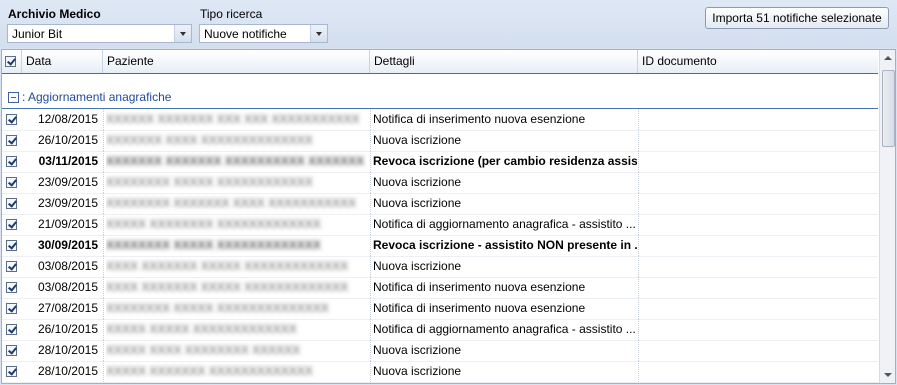  Describe the element at coordinates (479, 287) in the screenshot. I see `row-details: Notifica di inserimento nuova esenzione` at that location.